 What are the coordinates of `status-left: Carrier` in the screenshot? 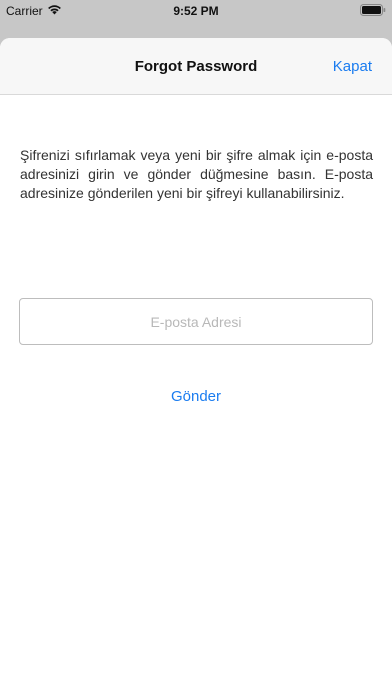 It's located at (34, 11).